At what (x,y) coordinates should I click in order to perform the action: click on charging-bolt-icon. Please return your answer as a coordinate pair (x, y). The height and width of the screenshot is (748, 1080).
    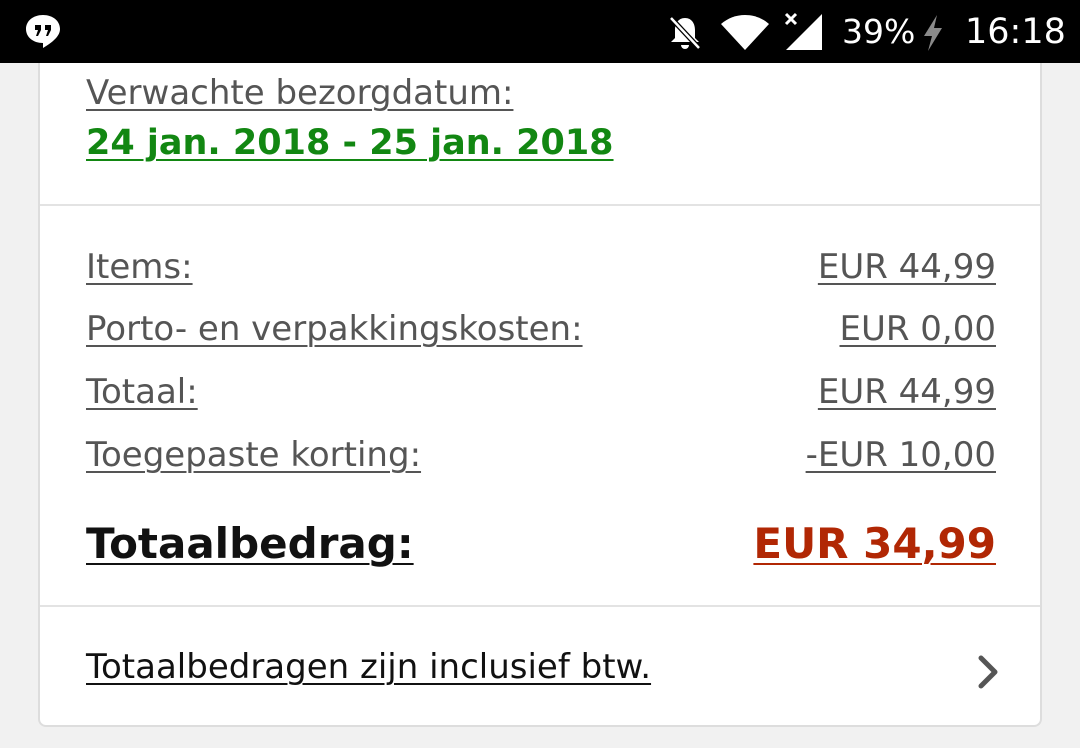
    Looking at the image, I should click on (933, 33).